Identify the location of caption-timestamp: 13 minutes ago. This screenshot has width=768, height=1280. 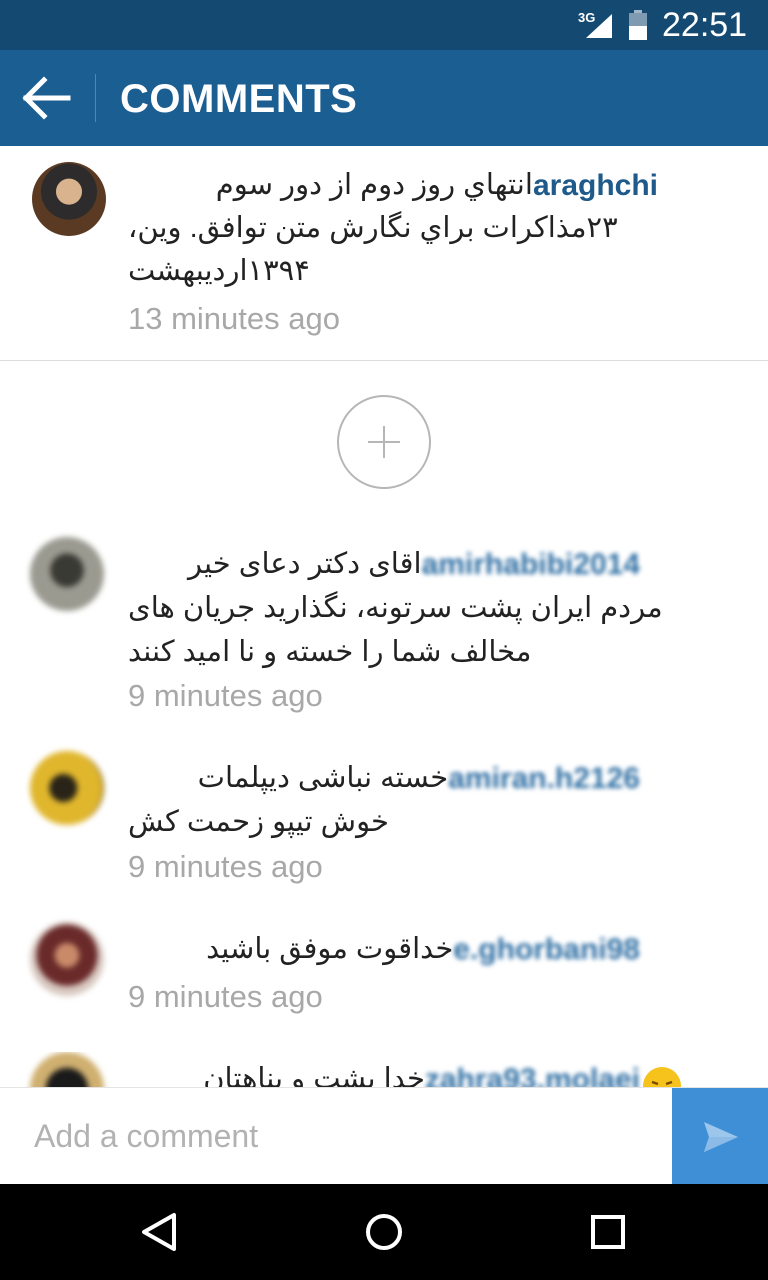
(234, 318).